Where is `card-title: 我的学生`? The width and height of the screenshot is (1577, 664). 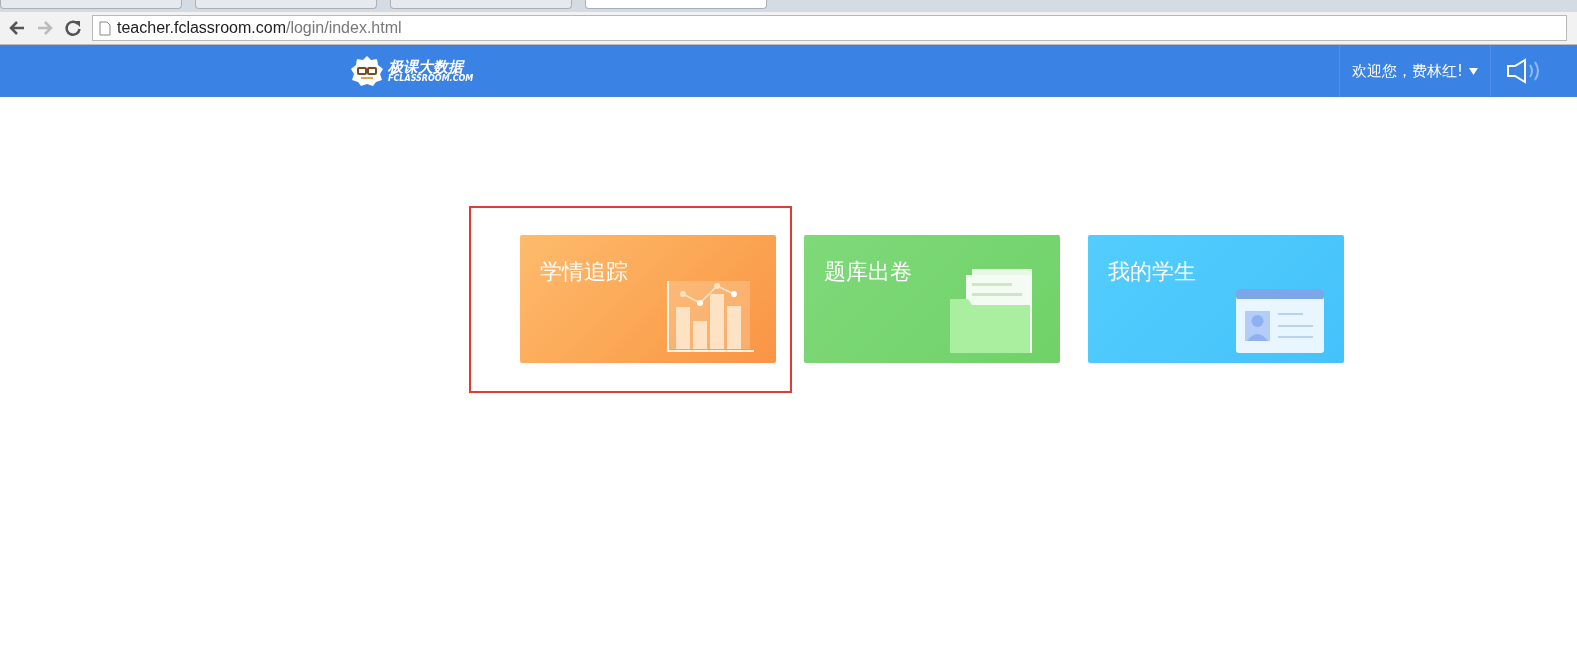
card-title: 我的学生 is located at coordinates (1152, 272).